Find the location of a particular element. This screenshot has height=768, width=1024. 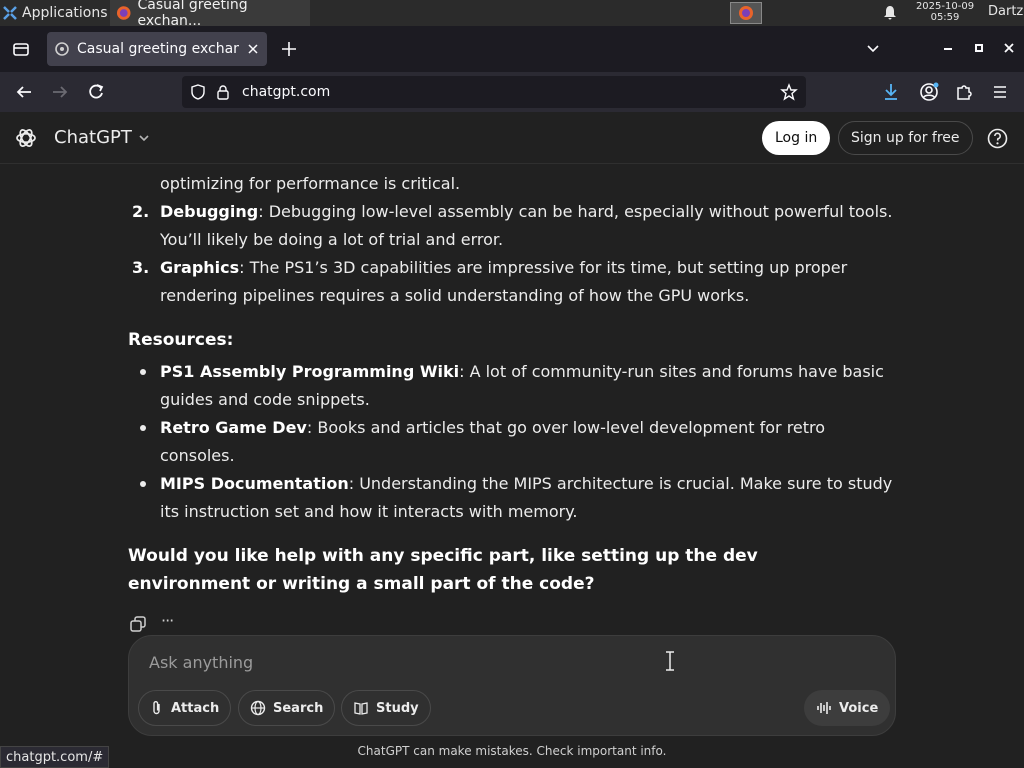

model-selector: ChatGPT is located at coordinates (102, 137).